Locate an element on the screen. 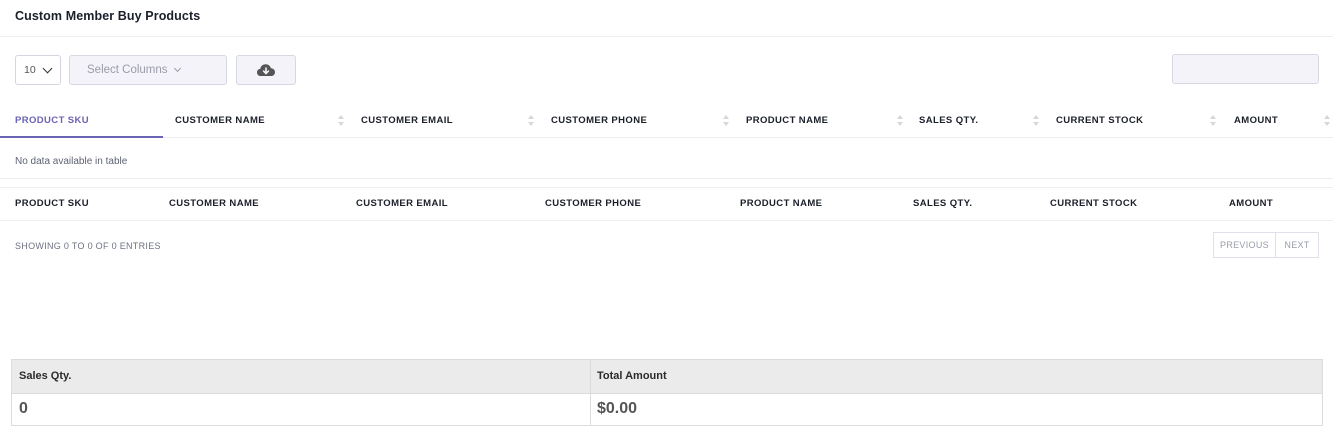 Image resolution: width=1333 pixels, height=444 pixels. column-header-customer-phone: CUSTOMER PHONE is located at coordinates (599, 120).